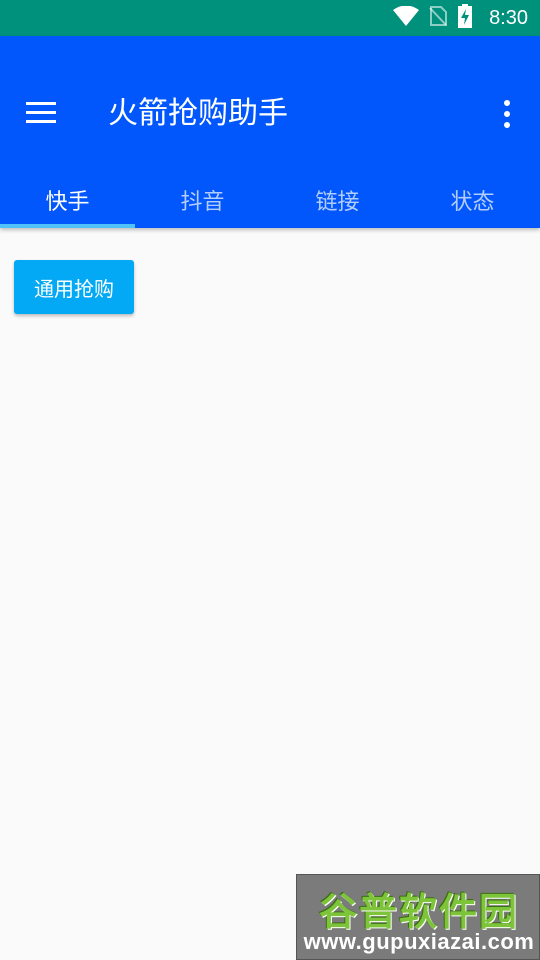  Describe the element at coordinates (337, 200) in the screenshot. I see `tab-link: 链接` at that location.